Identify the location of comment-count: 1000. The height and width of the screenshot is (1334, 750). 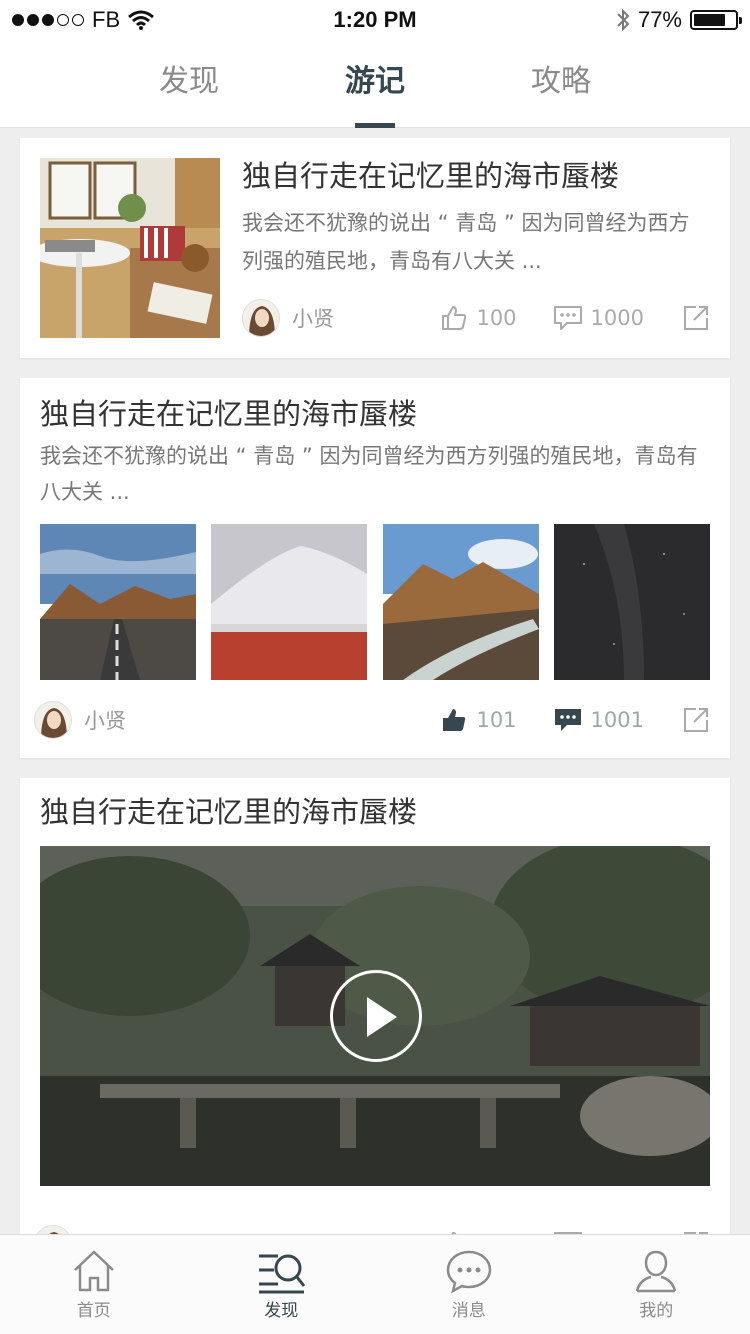
(617, 318).